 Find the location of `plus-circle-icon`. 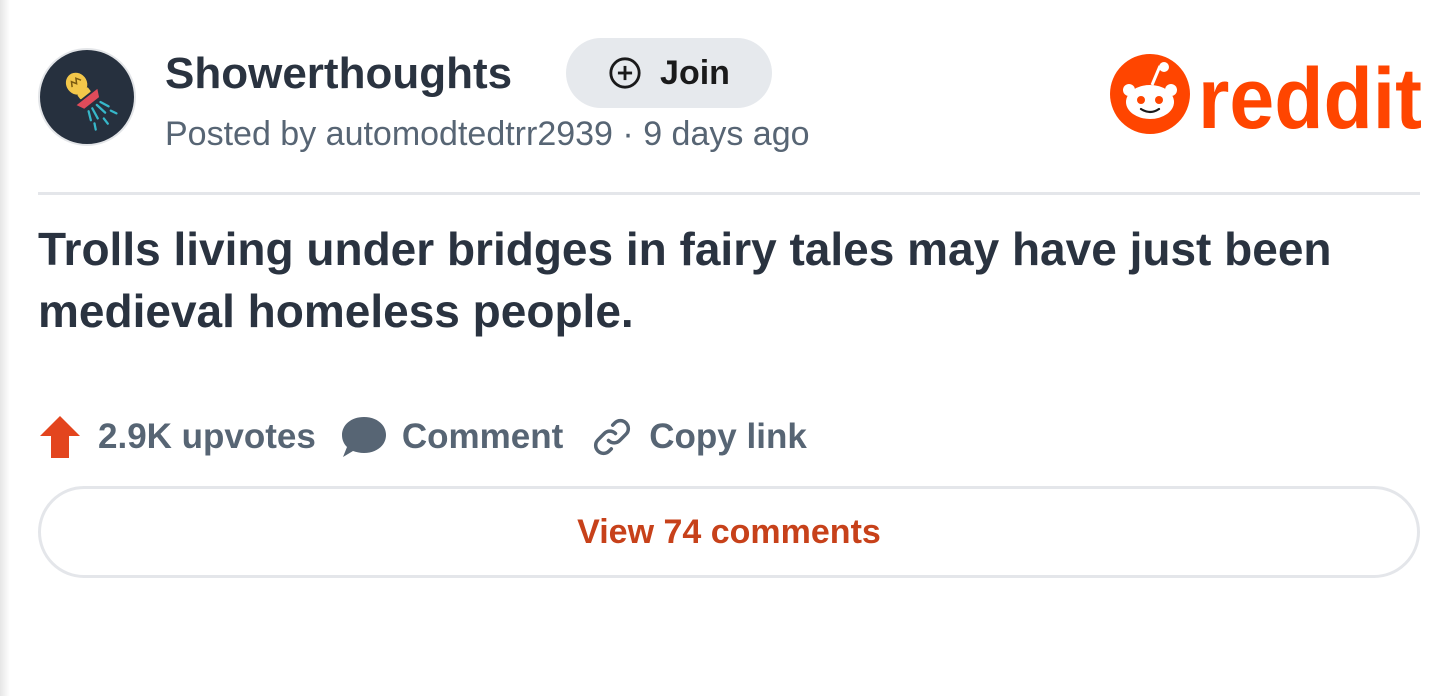

plus-circle-icon is located at coordinates (625, 73).